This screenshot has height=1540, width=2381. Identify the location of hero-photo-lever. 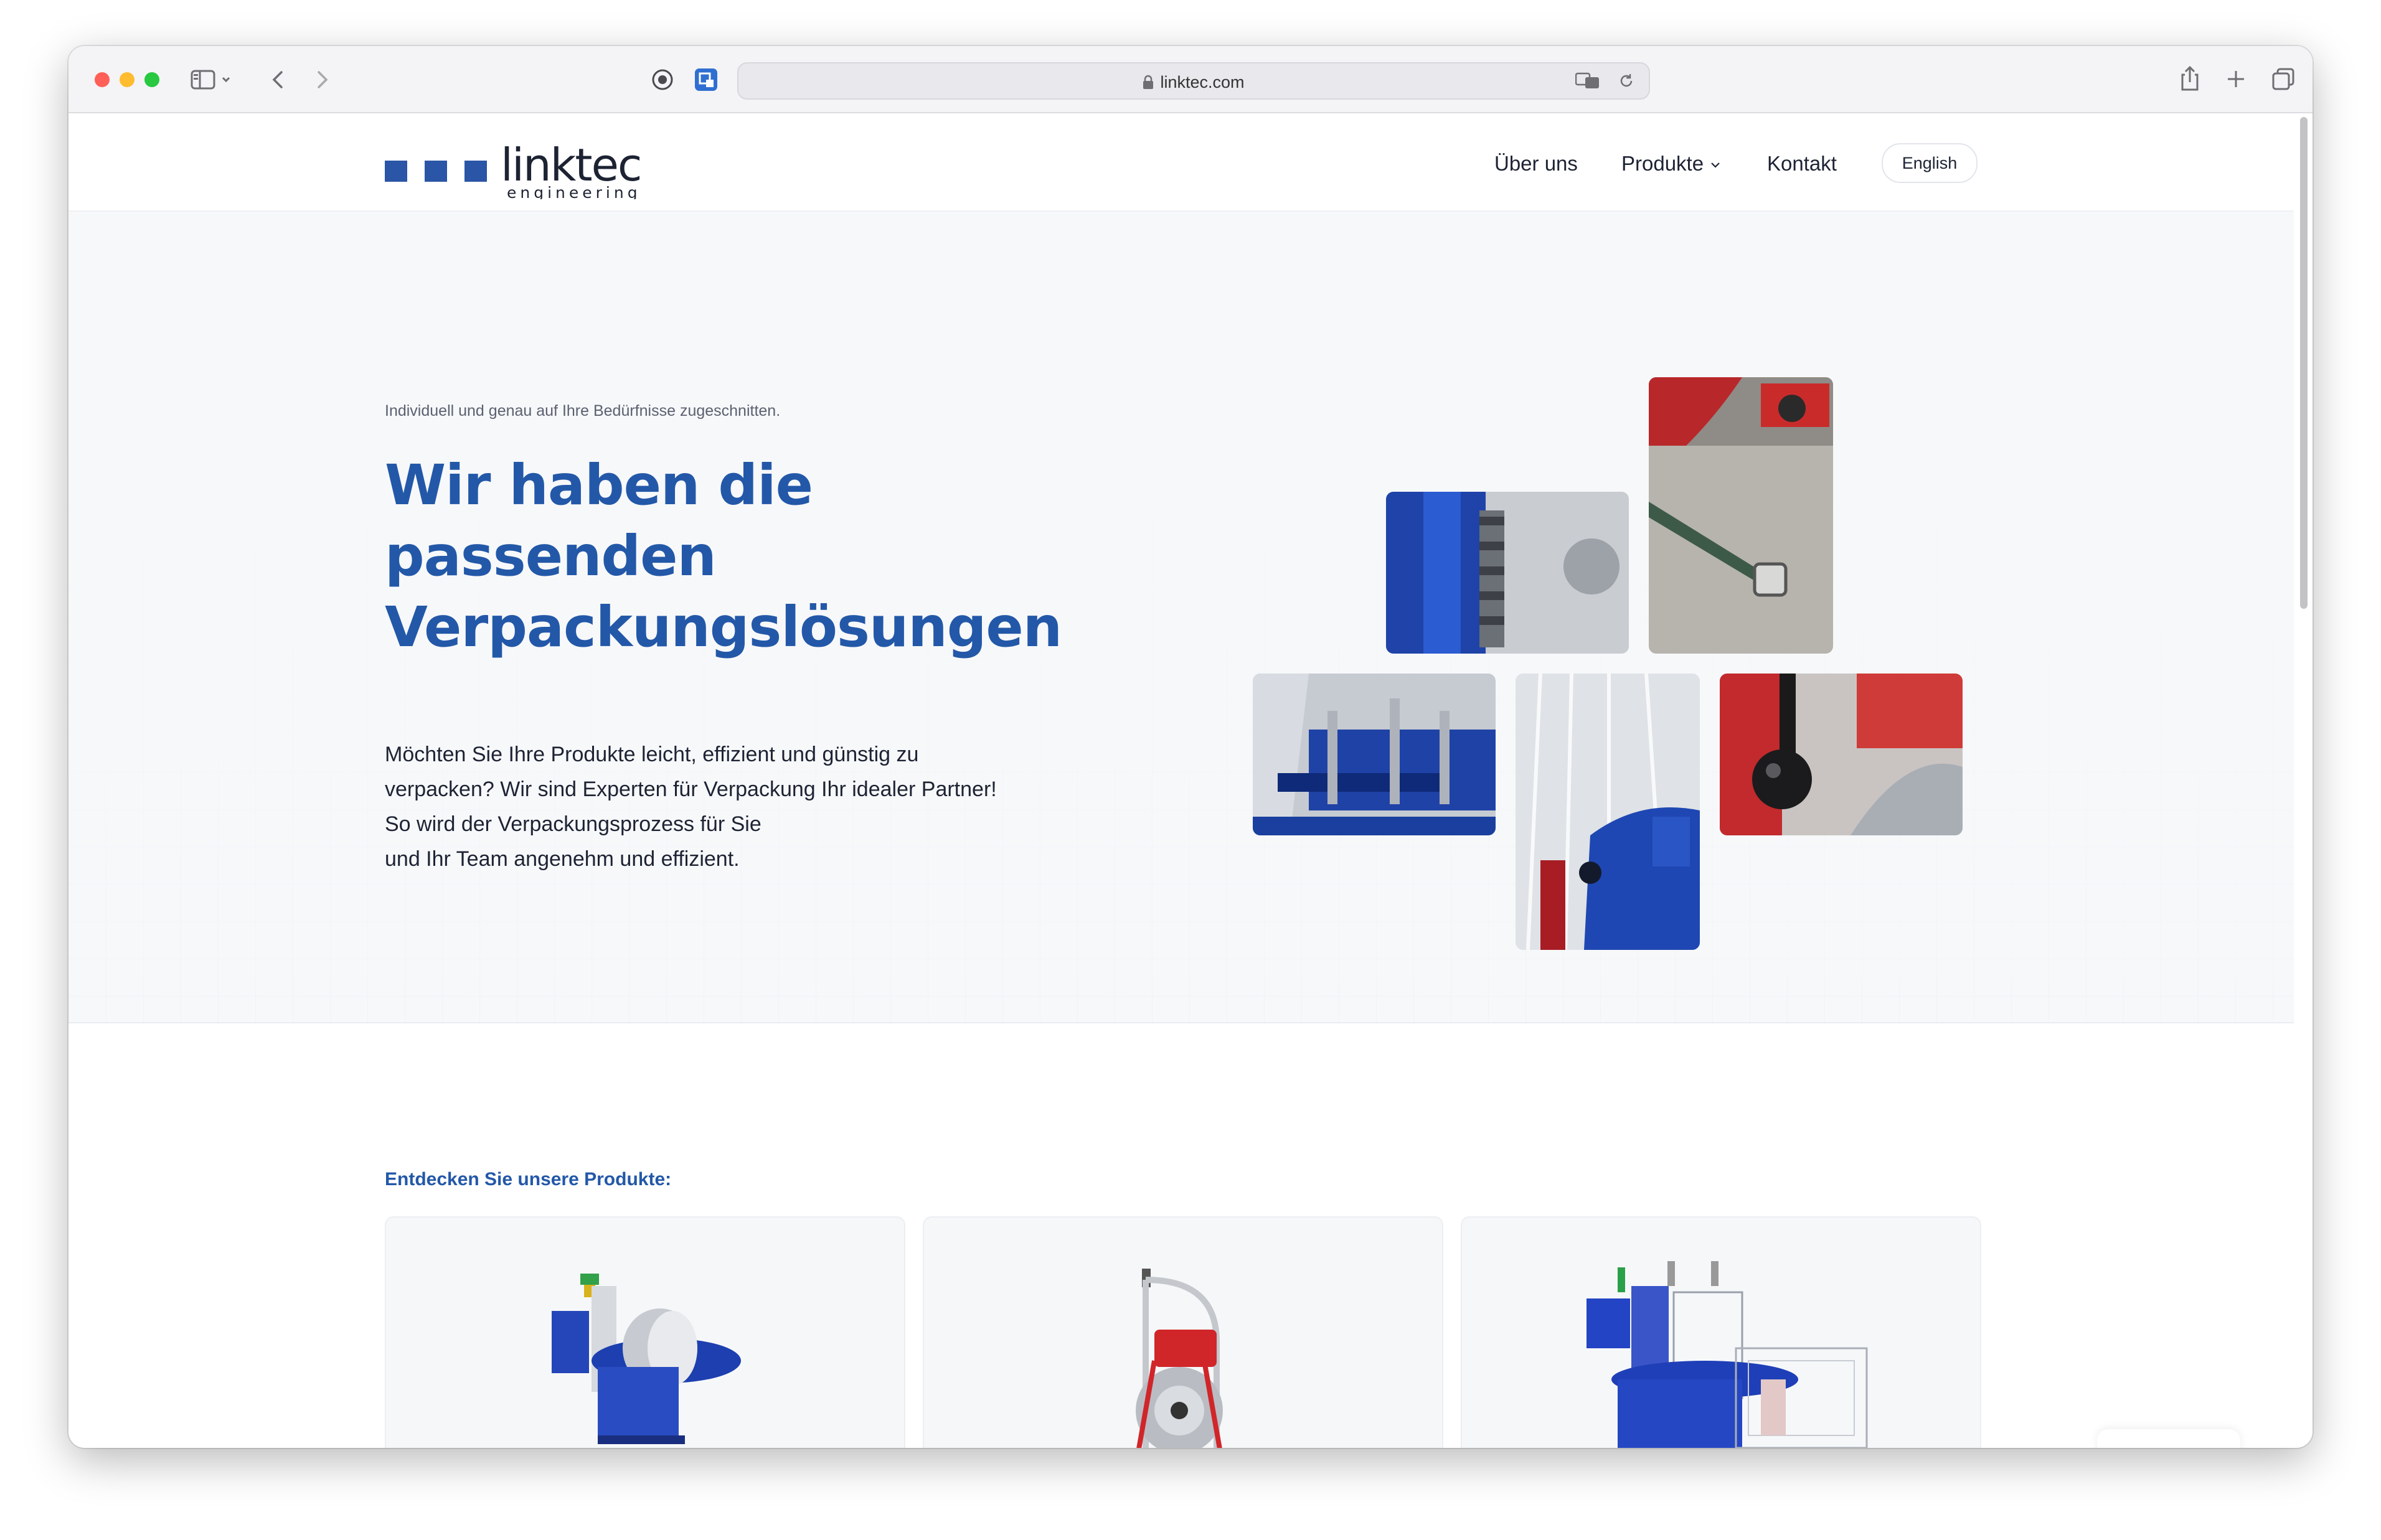
(1841, 754).